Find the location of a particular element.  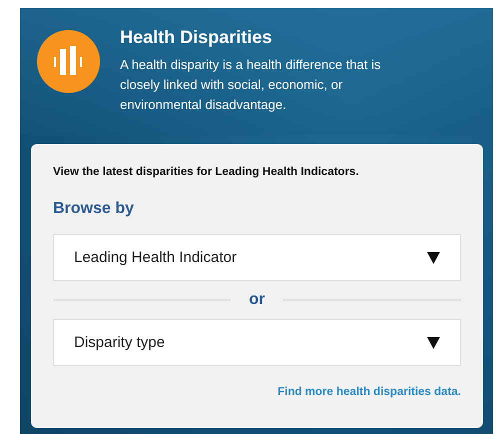

panel-title: Health Disparities is located at coordinates (197, 37).